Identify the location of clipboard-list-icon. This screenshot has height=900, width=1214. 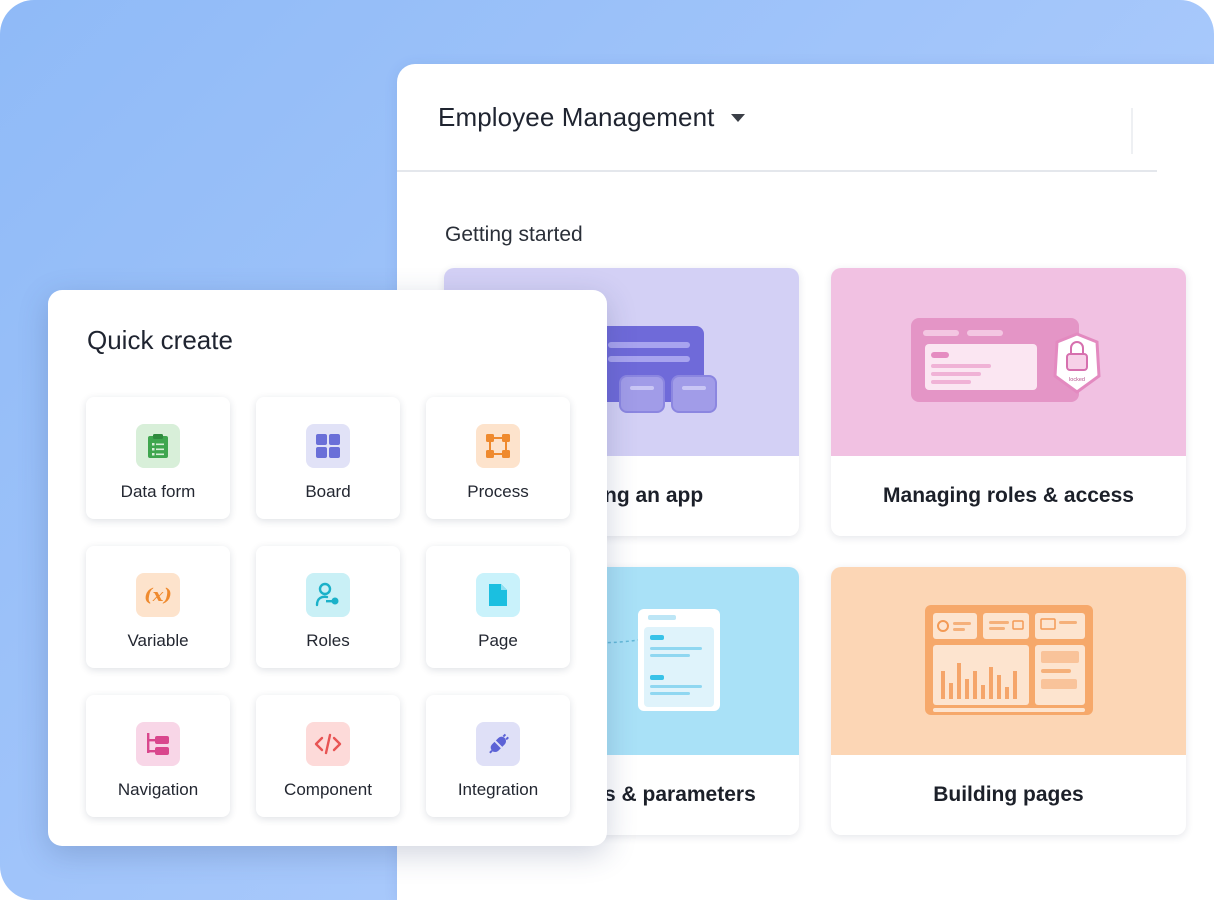
(158, 446).